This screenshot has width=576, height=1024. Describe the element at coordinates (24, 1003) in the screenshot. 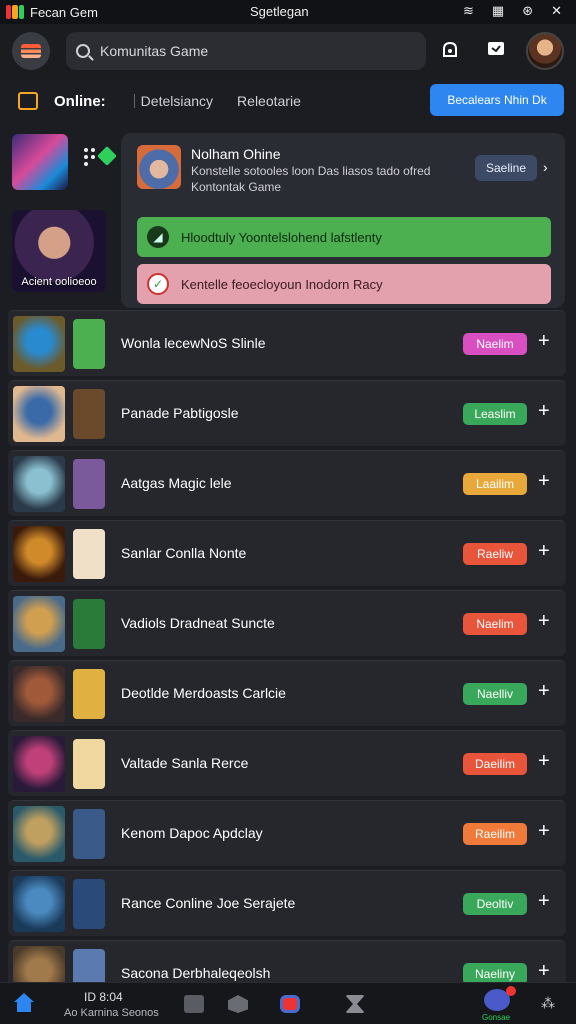

I see `home-icon` at that location.